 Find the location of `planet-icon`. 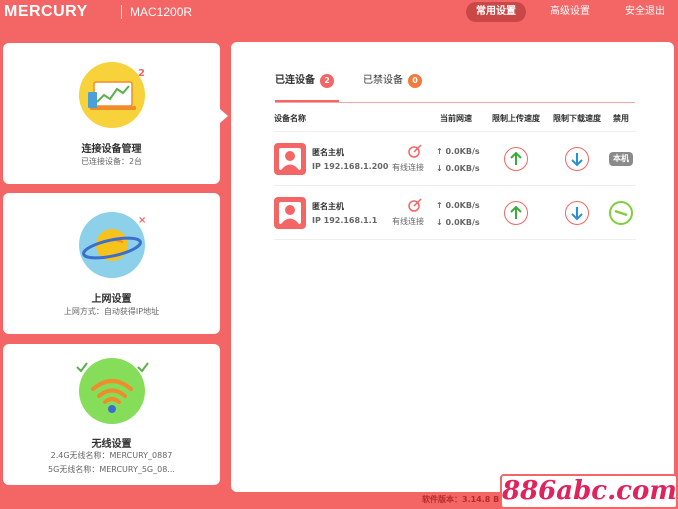

planet-icon is located at coordinates (112, 245).